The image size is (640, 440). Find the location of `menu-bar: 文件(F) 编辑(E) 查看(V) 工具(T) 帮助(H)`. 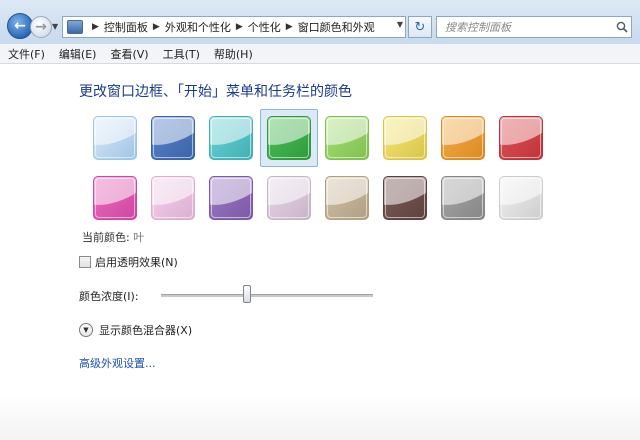

menu-bar: 文件(F) 编辑(E) 查看(V) 工具(T) 帮助(H) is located at coordinates (320, 54).